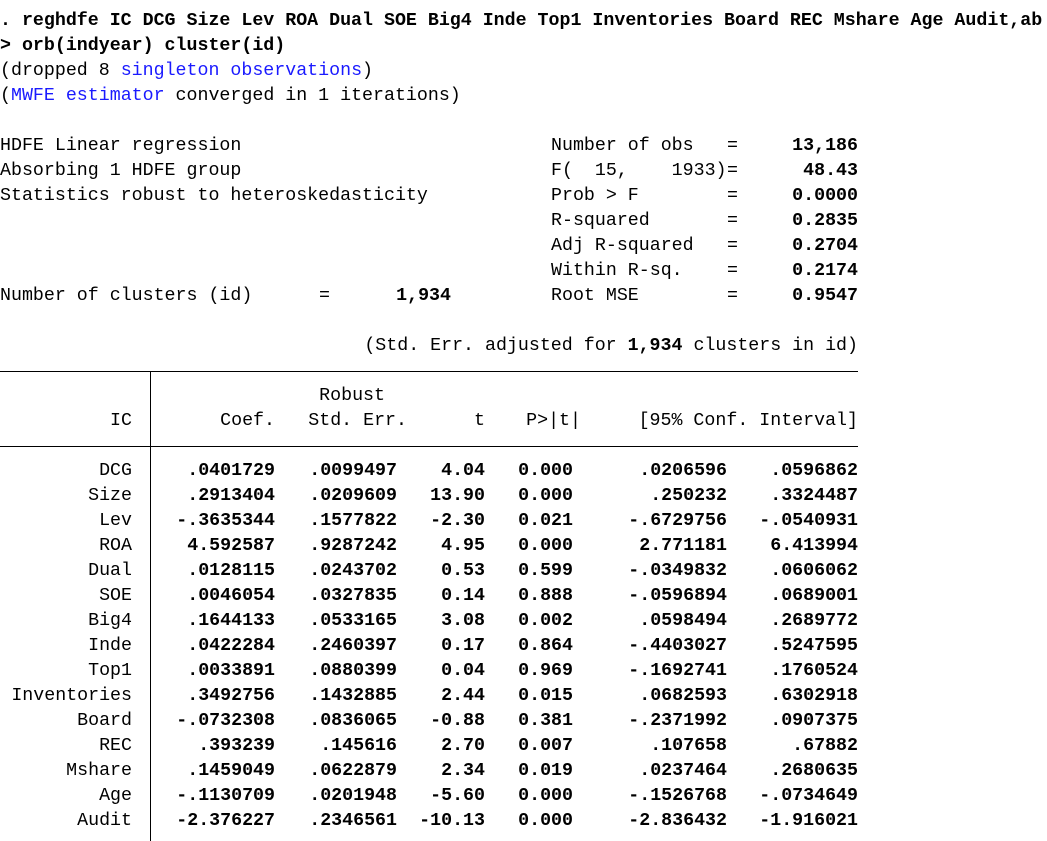 Image resolution: width=1047 pixels, height=841 pixels. Describe the element at coordinates (545, 646) in the screenshot. I see `row-value: 0.864` at that location.